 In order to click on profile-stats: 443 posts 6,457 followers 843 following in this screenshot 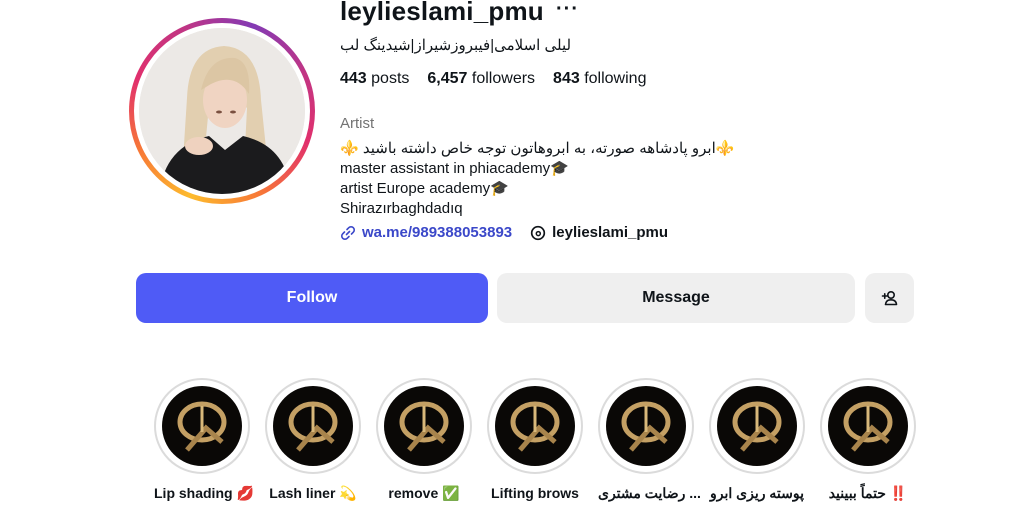, I will do `click(493, 79)`.